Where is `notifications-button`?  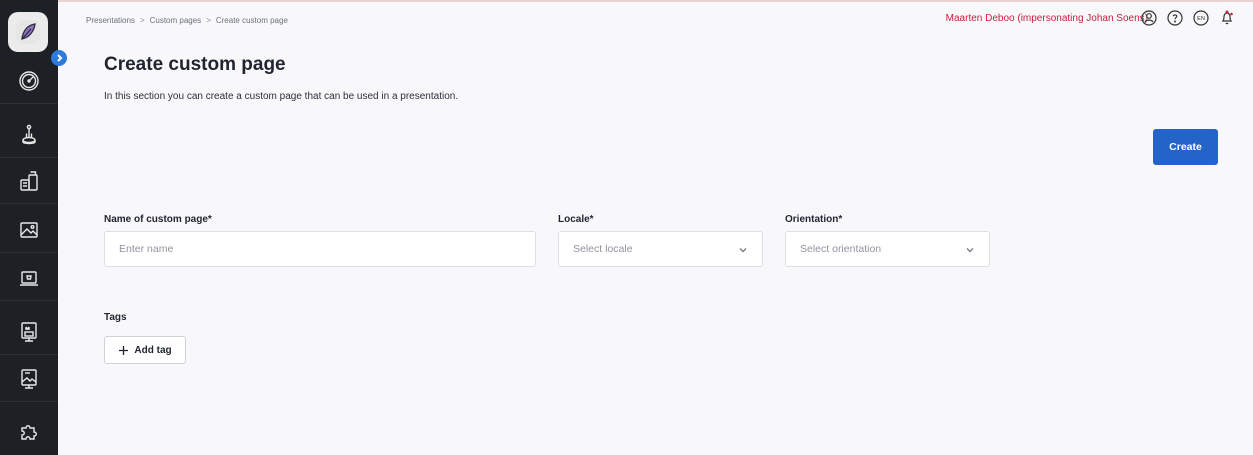
notifications-button is located at coordinates (1227, 18).